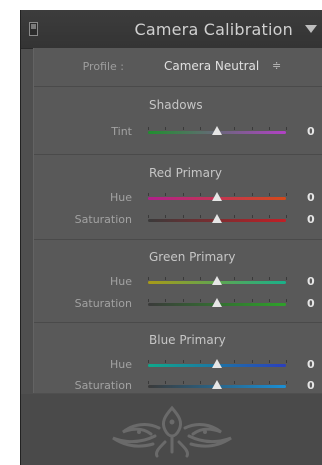 The image size is (322, 465). Describe the element at coordinates (120, 281) in the screenshot. I see `green-hue-label: Hue` at that location.